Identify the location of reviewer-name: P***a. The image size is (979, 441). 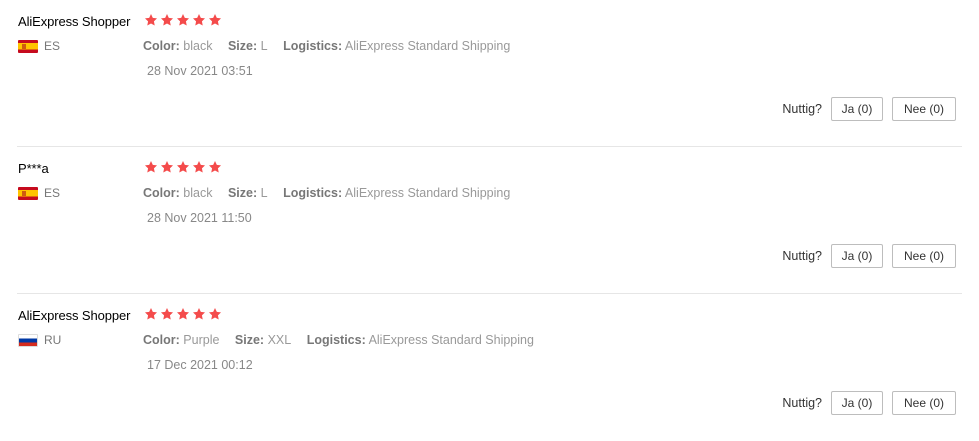
(33, 168).